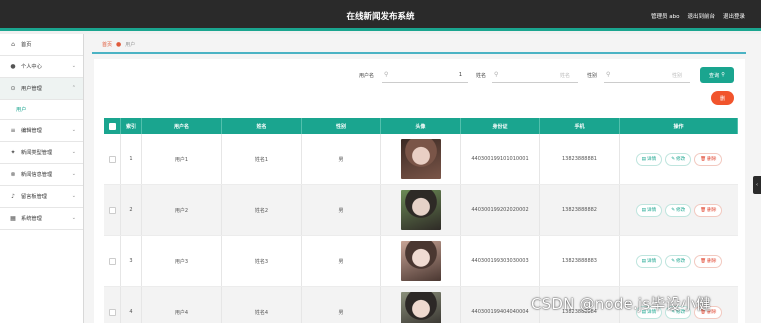  I want to click on gender-input: ⚲ 性别, so click(647, 75).